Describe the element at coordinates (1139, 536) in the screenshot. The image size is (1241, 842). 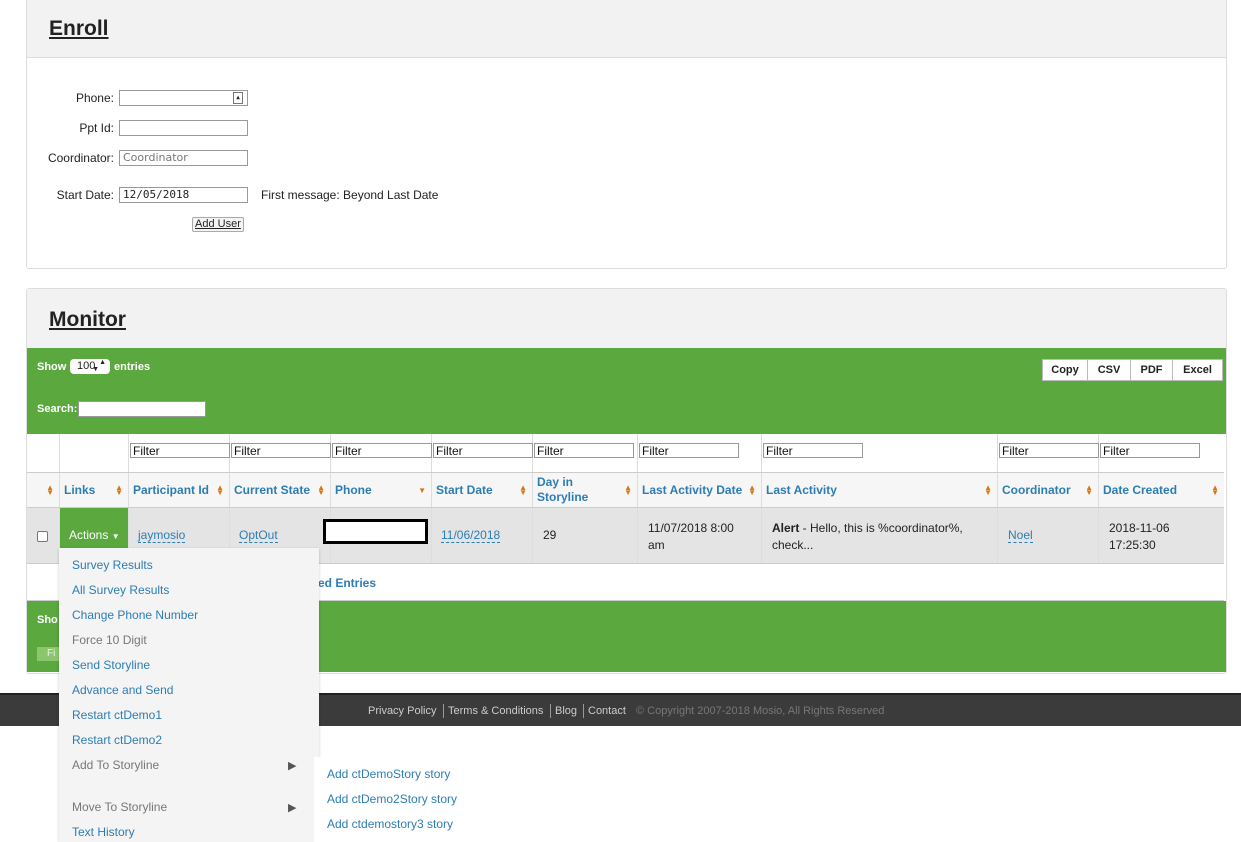
I see `created-value: 2018-11-06 17:25:30` at that location.